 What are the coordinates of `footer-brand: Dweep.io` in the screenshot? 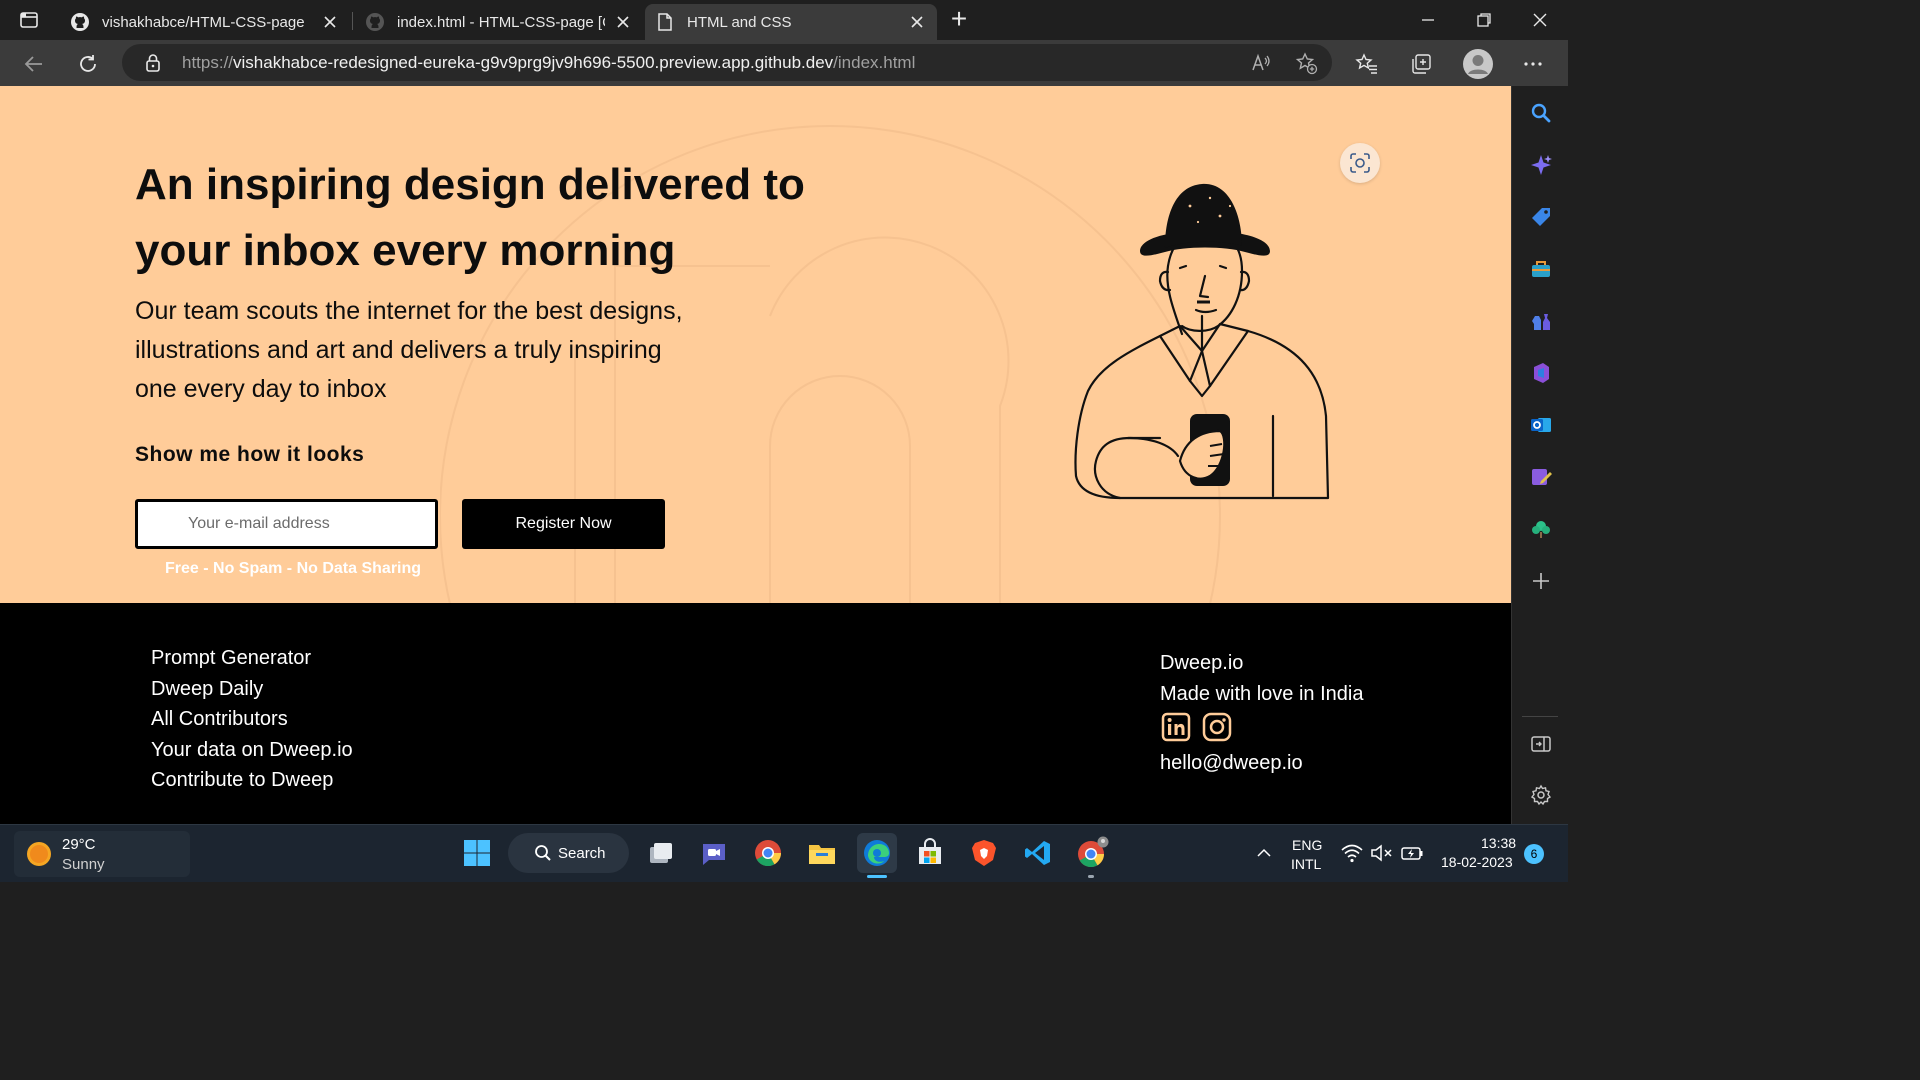 It's located at (1202, 663).